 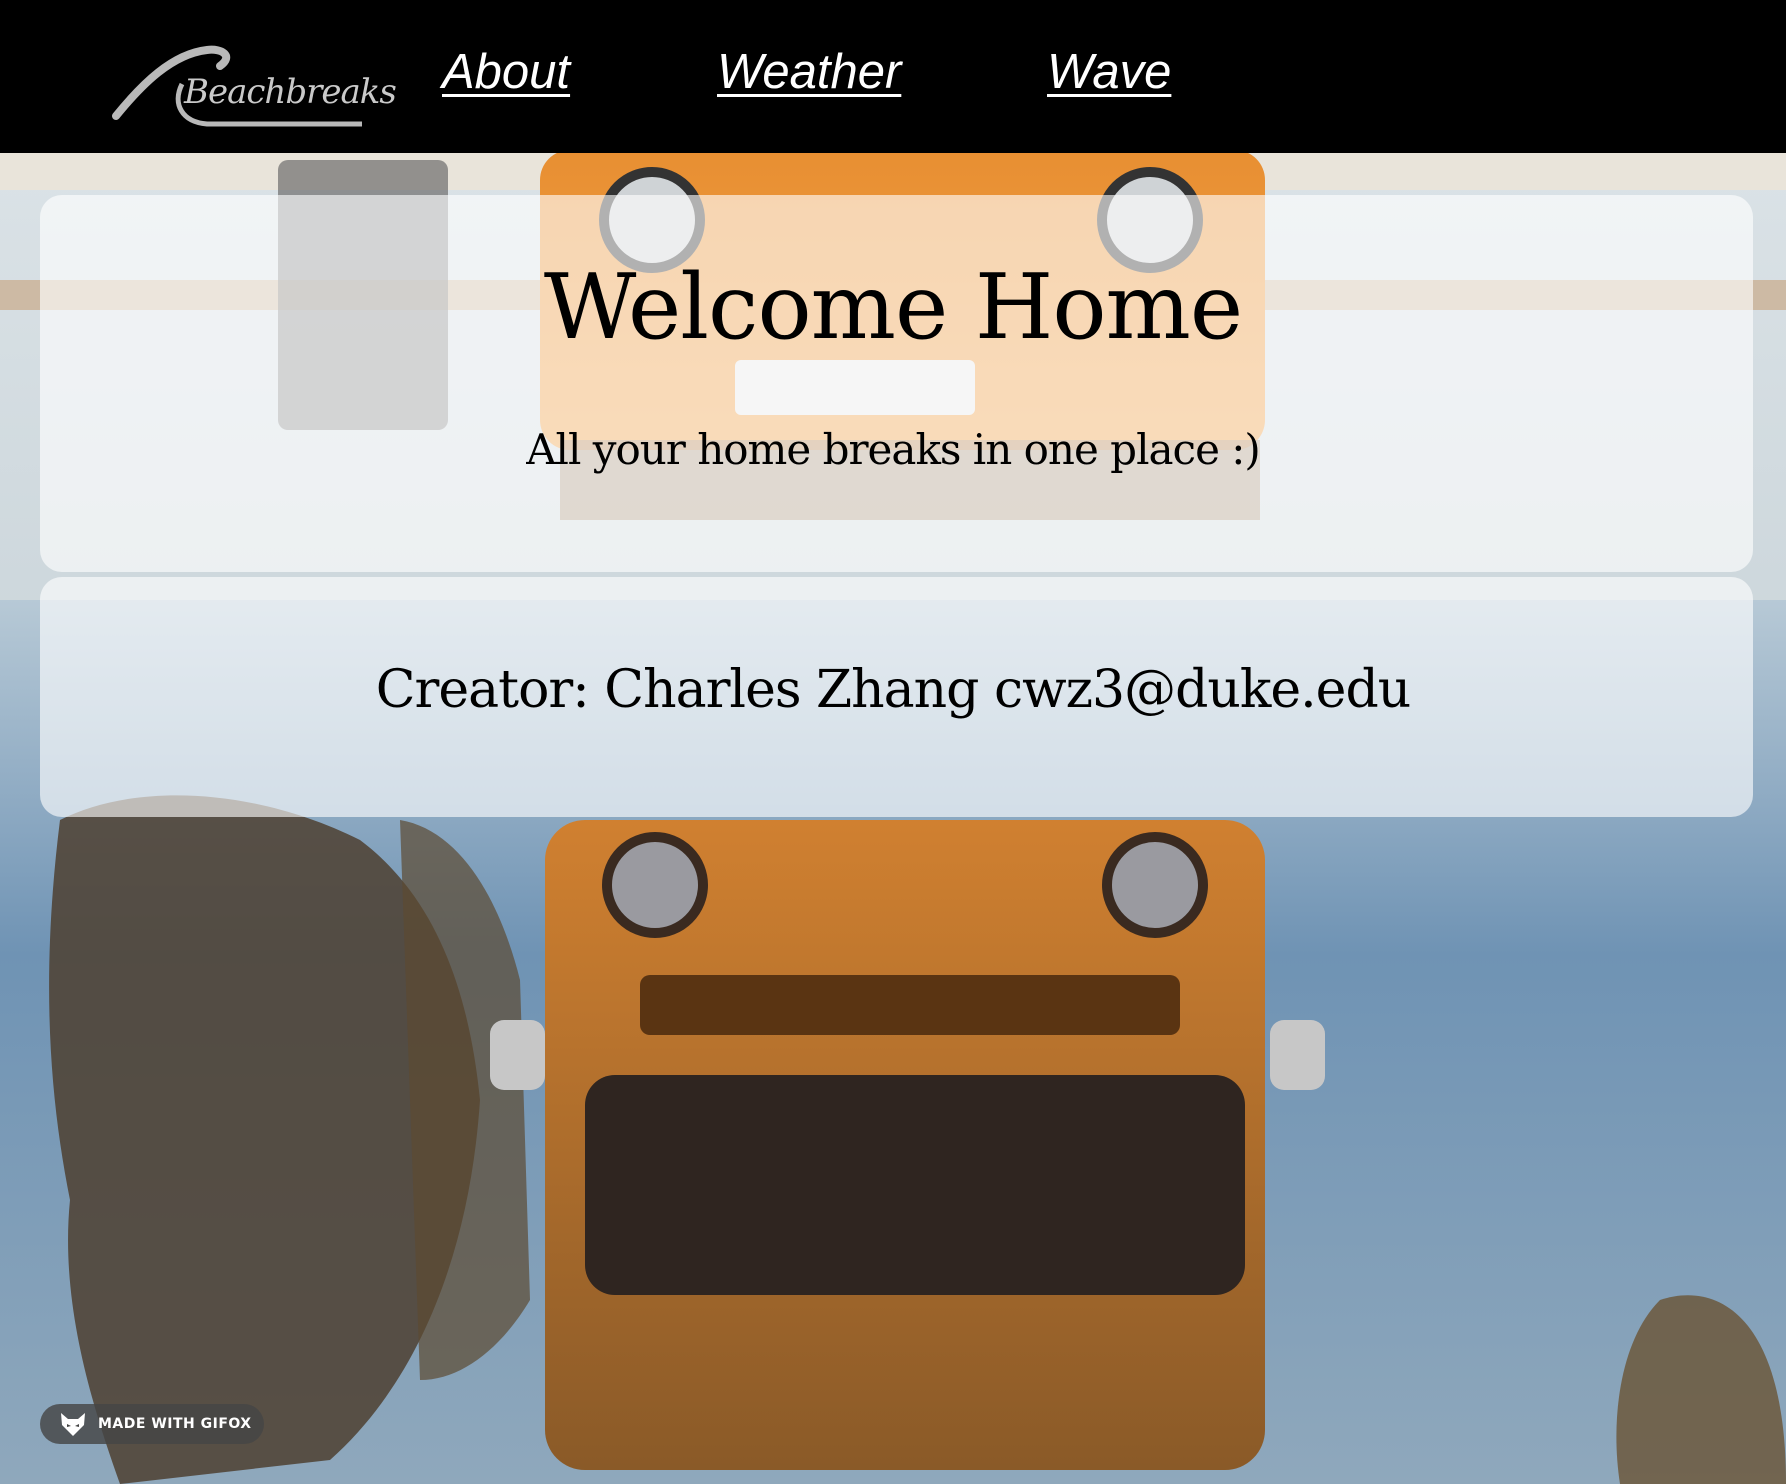 I want to click on top-navbar: Beachbreaks About Weather Wave, so click(x=893, y=76).